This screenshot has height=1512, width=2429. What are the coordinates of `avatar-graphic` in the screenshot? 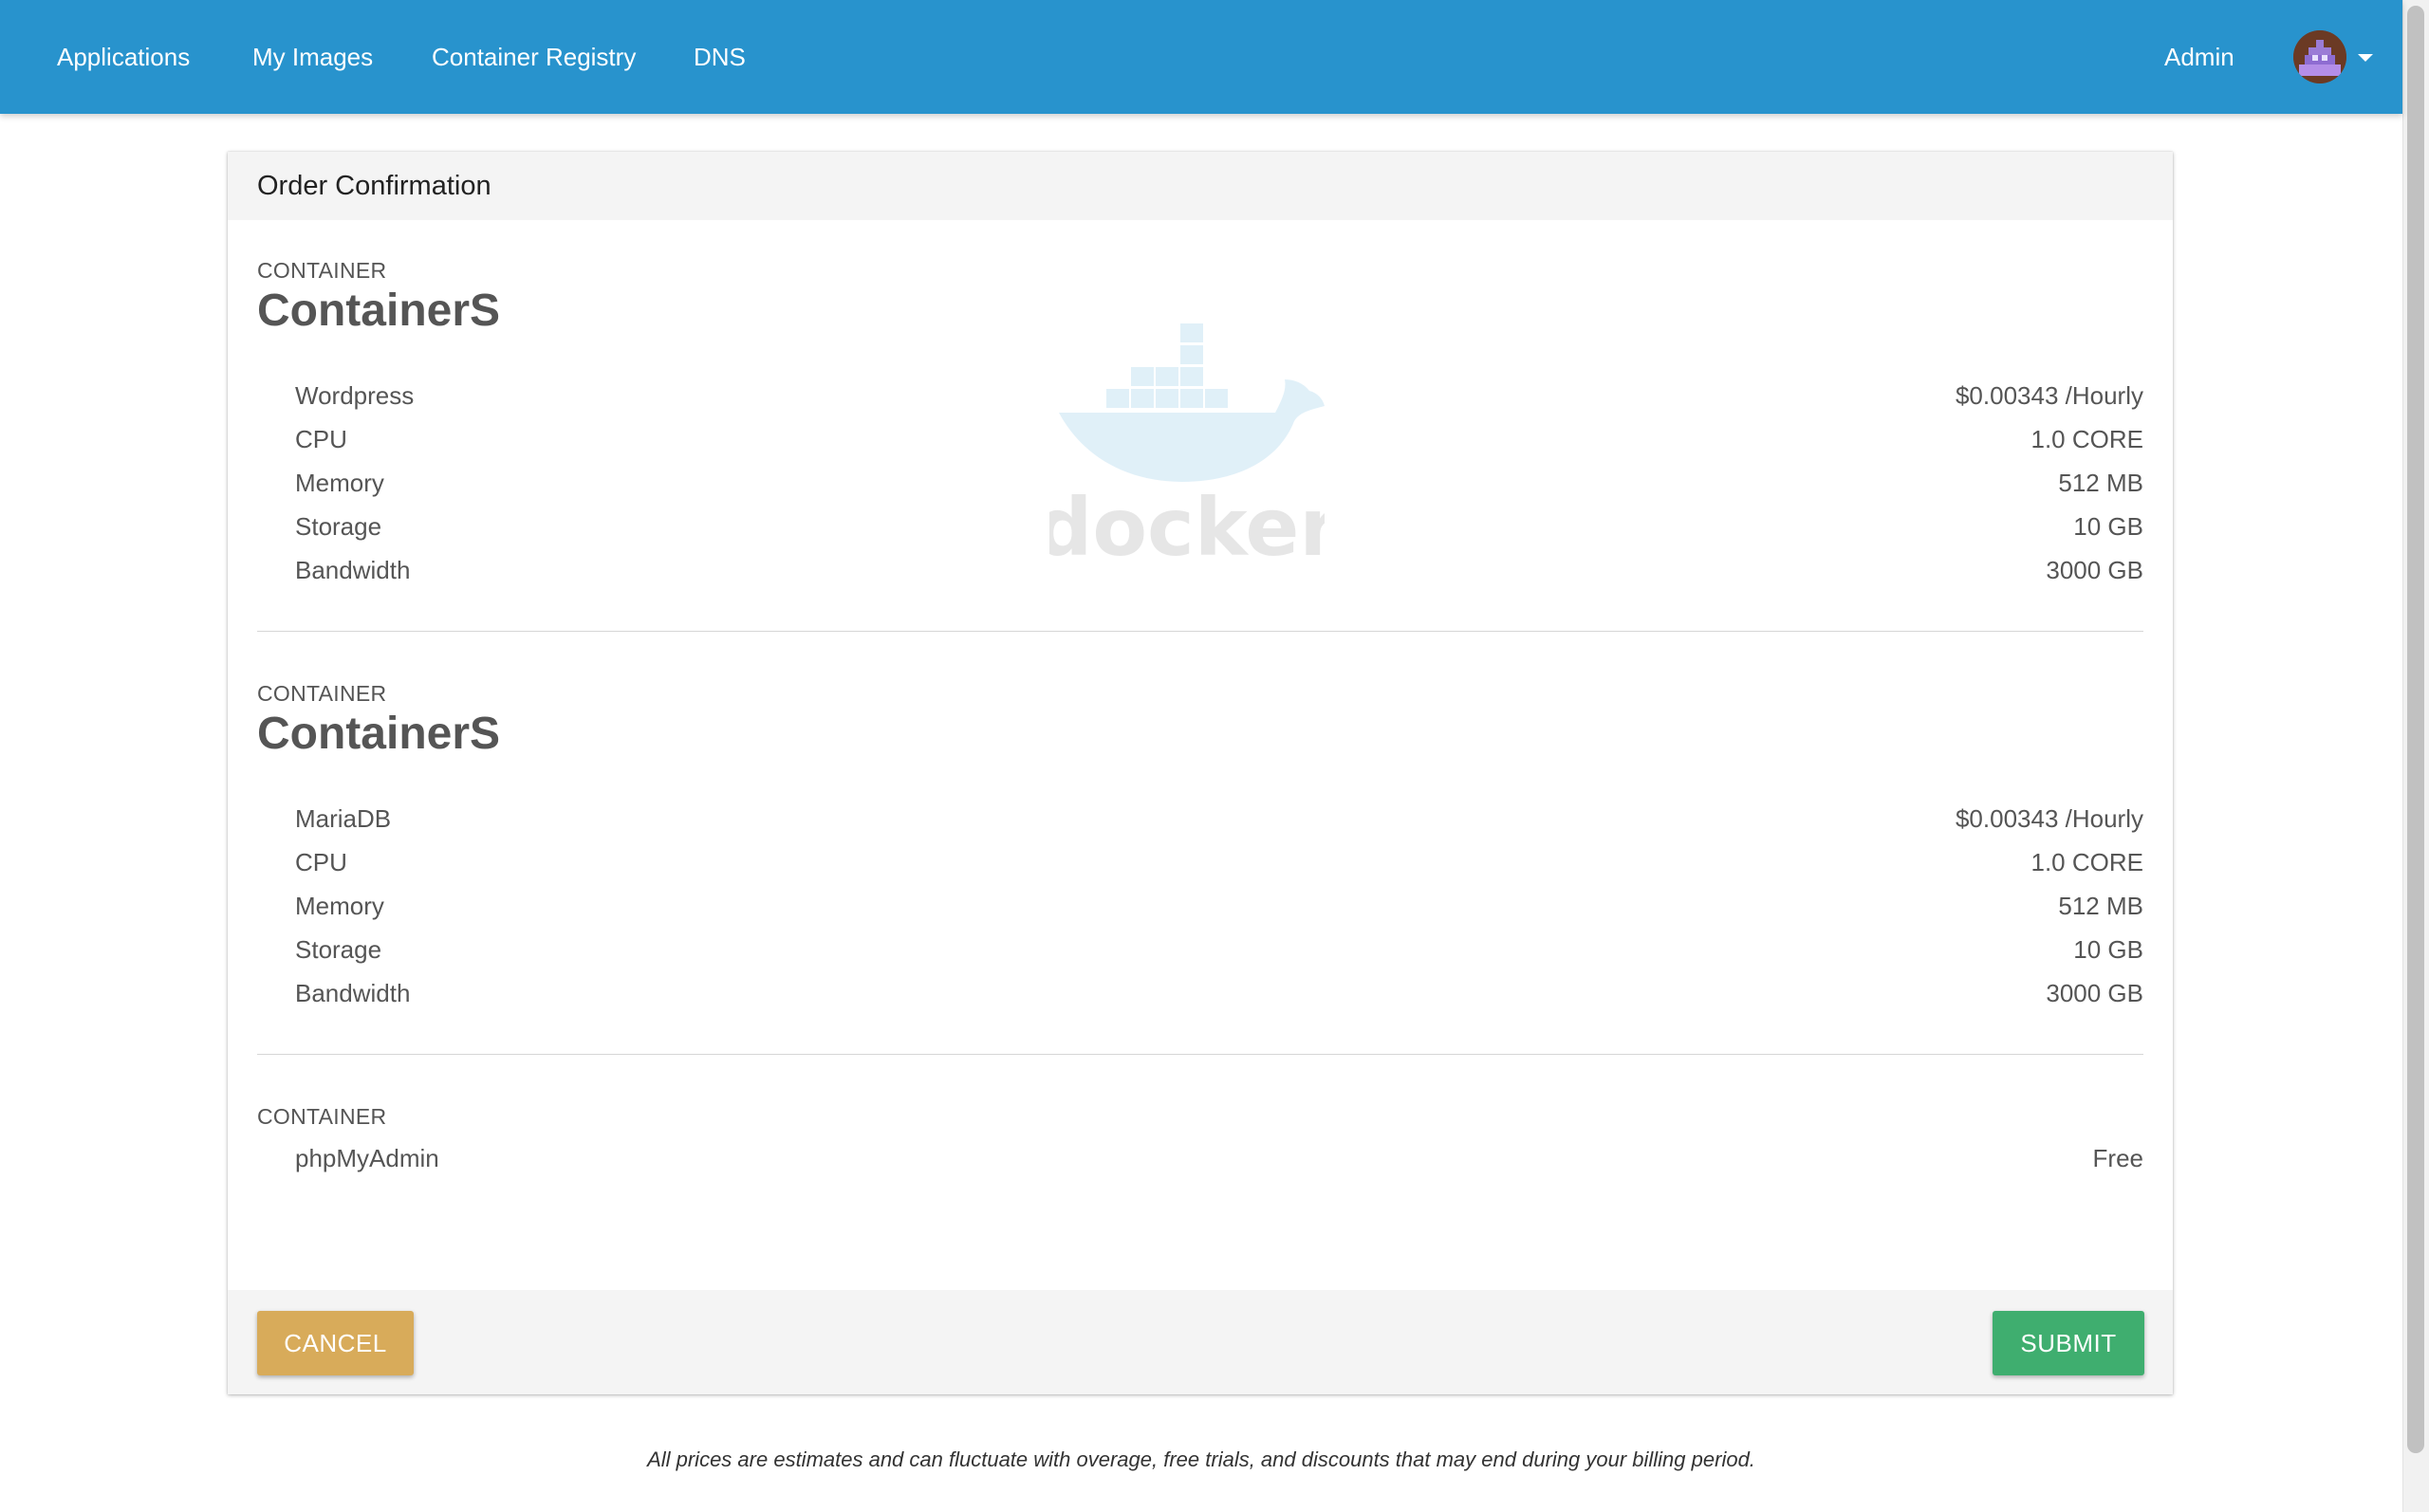 It's located at (2319, 56).